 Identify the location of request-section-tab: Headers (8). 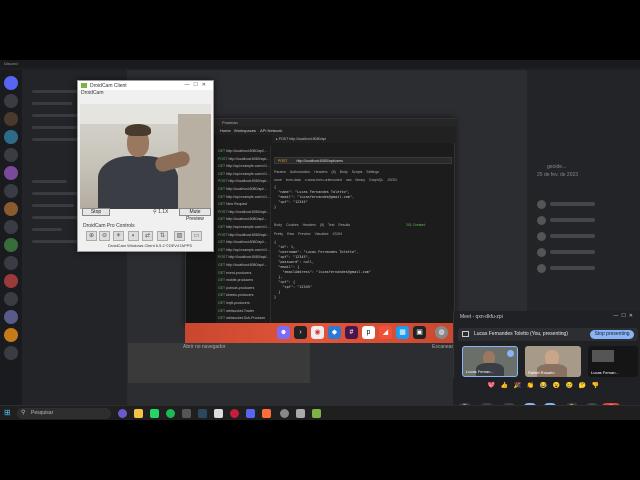
(324, 172).